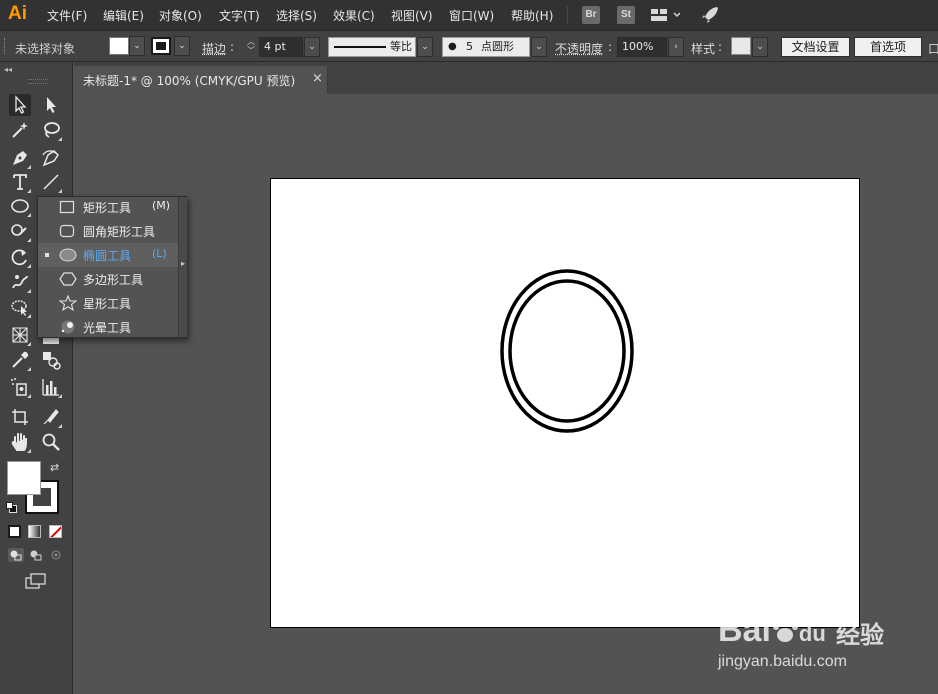 This screenshot has width=938, height=694. Describe the element at coordinates (239, 15) in the screenshot. I see `menu-type: 文字(T)` at that location.